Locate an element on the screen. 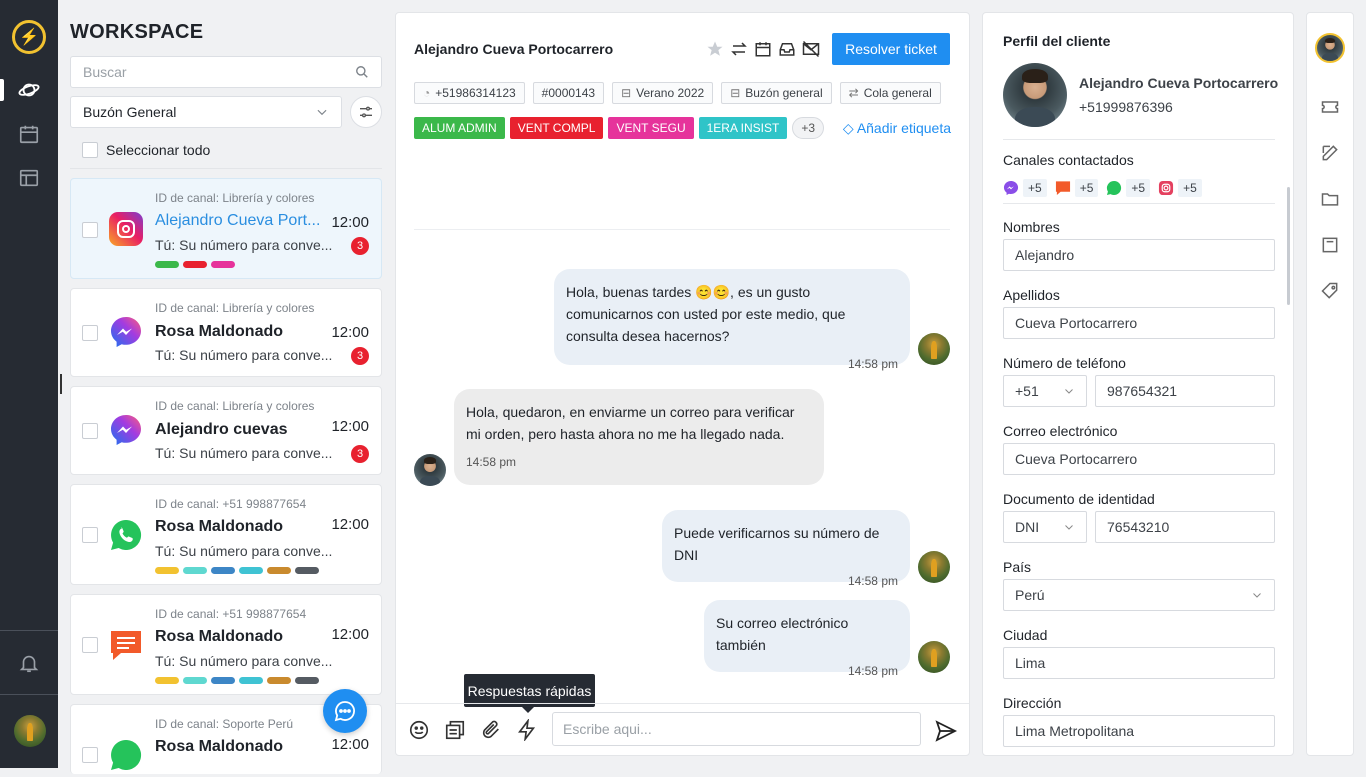 Image resolution: width=1366 pixels, height=777 pixels. archive-icon is located at coordinates (1330, 245).